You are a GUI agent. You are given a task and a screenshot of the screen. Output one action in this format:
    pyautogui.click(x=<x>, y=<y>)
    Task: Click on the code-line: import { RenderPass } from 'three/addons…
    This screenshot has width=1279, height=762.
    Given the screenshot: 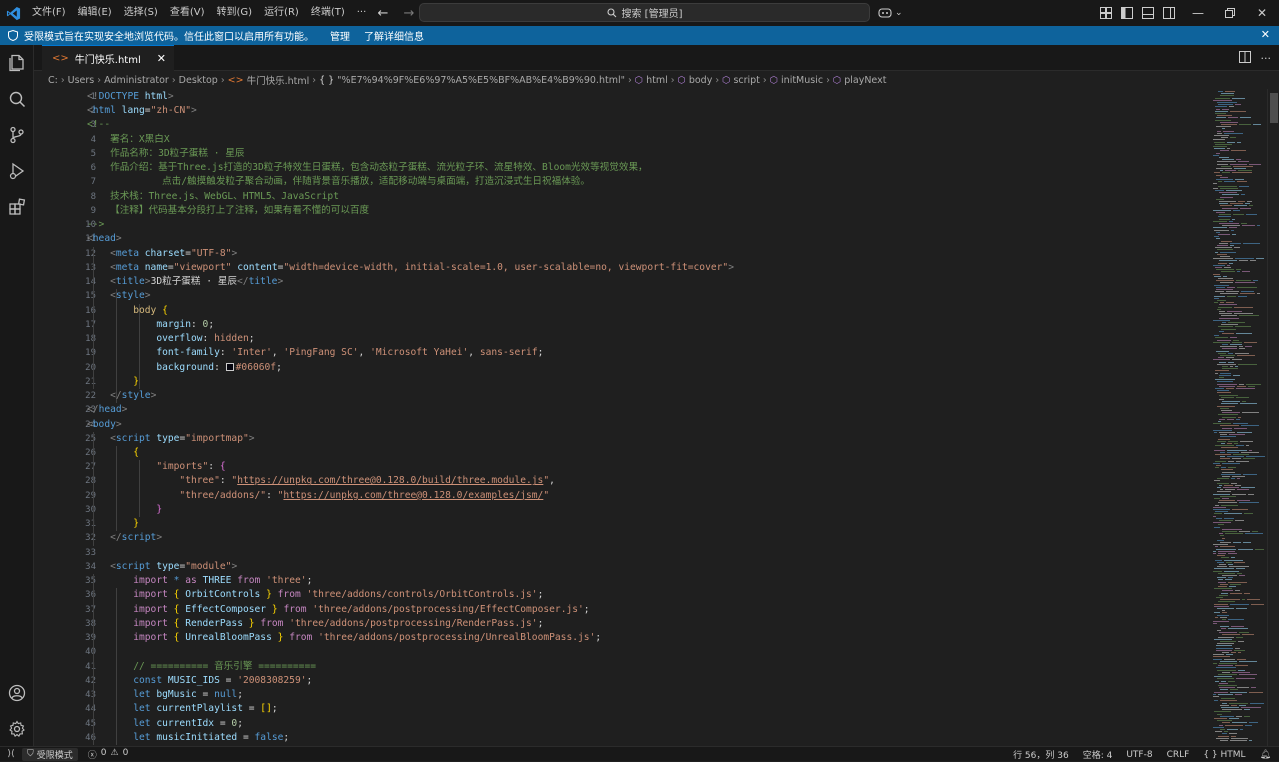 What is the action you would take?
    pyautogui.click(x=315, y=624)
    